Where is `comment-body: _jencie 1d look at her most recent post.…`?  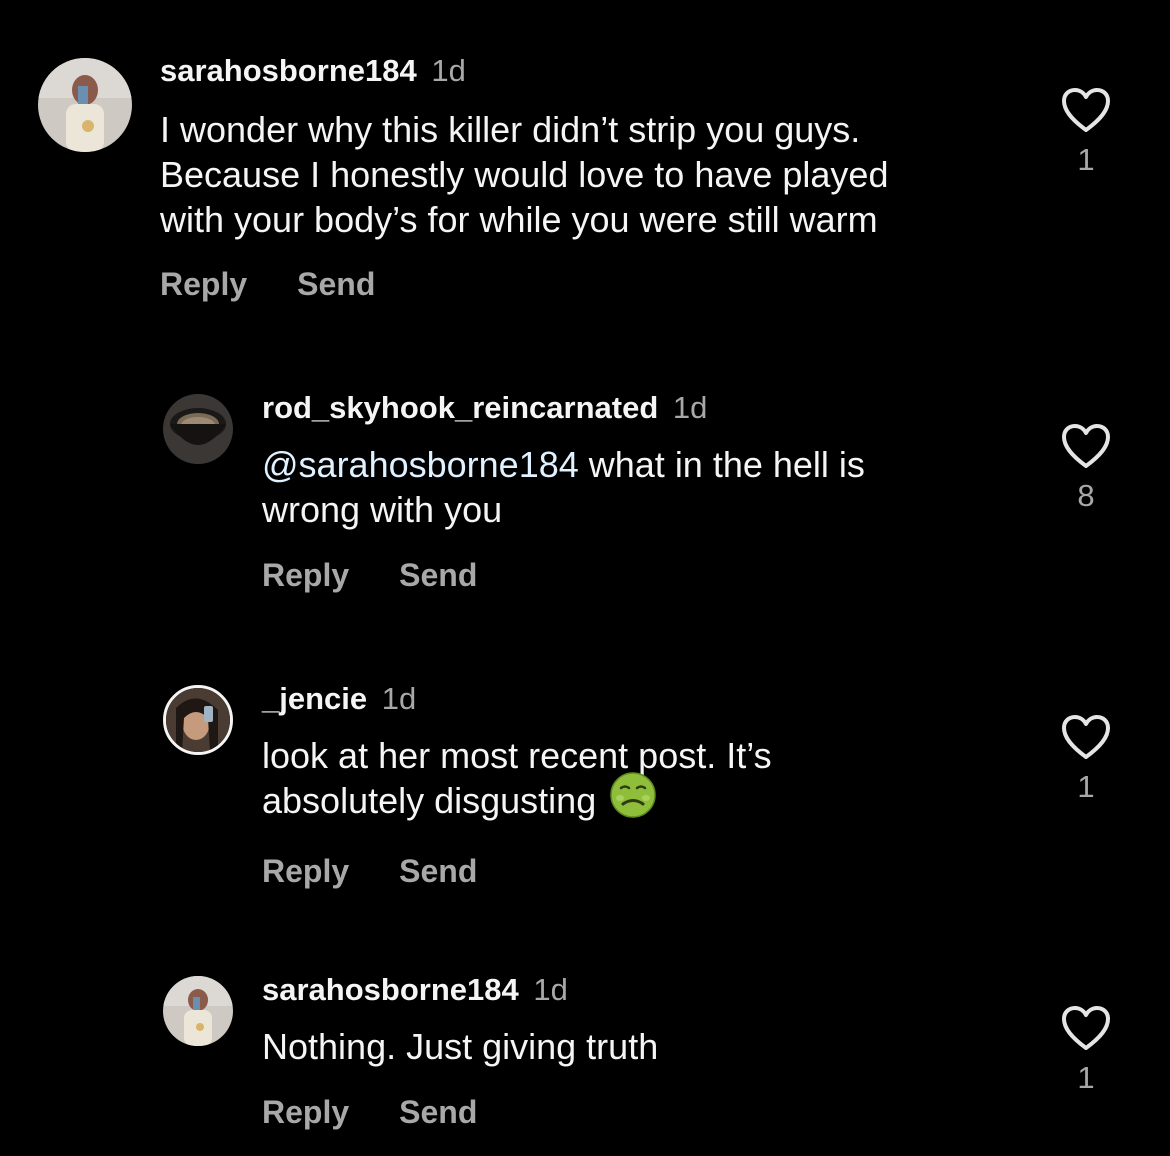 comment-body: _jencie 1d look at her most recent post.… is located at coordinates (652, 785).